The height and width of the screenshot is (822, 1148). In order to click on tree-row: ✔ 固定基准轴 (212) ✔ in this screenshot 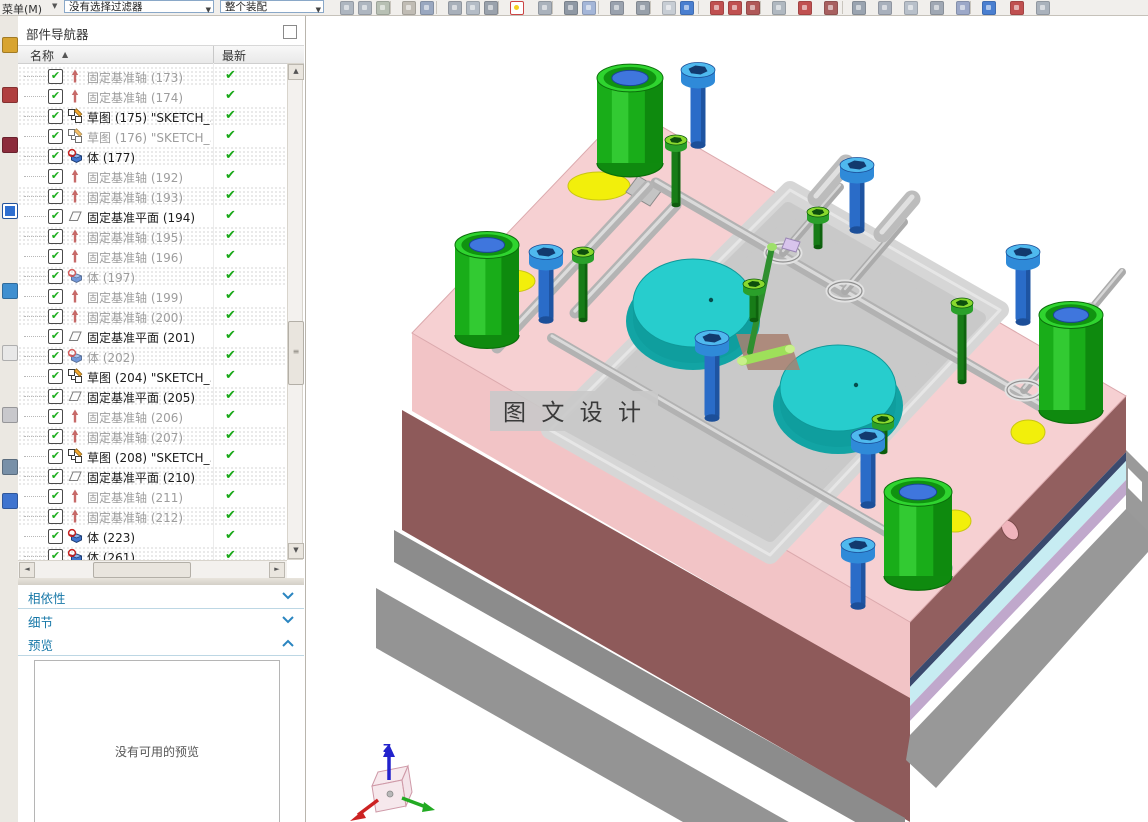, I will do `click(152, 516)`.